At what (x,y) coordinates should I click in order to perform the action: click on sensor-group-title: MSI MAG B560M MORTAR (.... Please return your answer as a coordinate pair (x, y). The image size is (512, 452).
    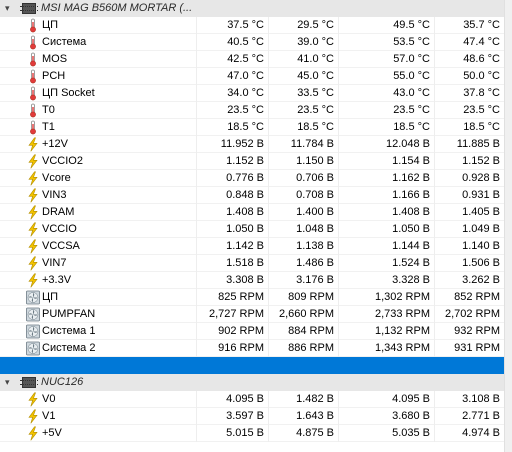
    Looking at the image, I should click on (117, 8).